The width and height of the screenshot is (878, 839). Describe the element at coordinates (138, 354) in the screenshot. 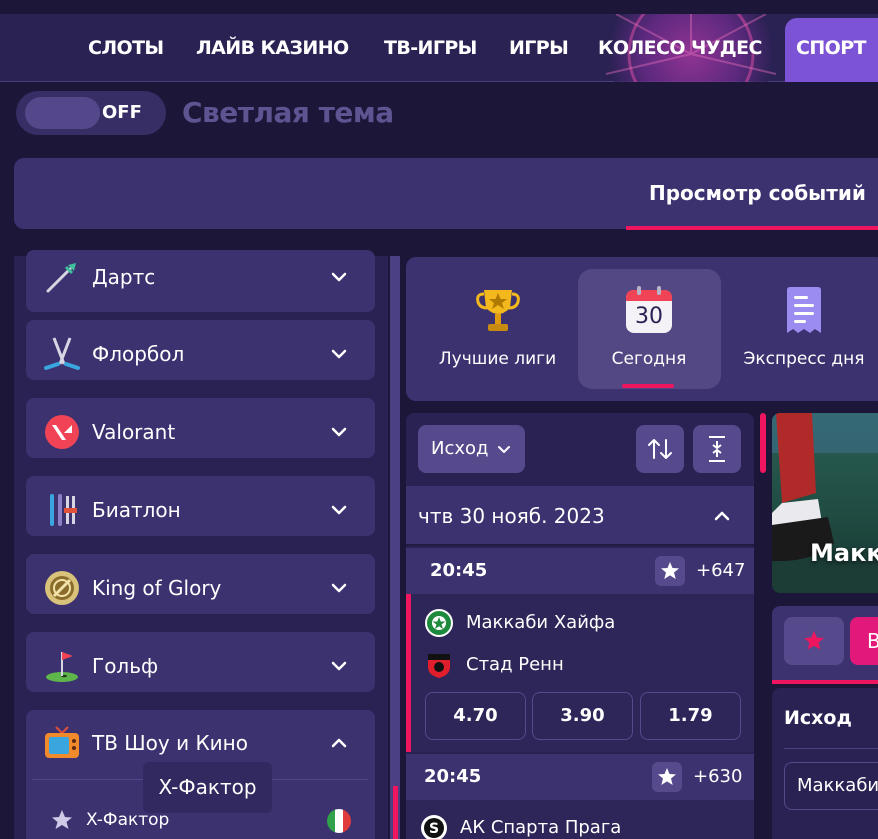

I see `sidebar-item-label: Флорбол` at that location.